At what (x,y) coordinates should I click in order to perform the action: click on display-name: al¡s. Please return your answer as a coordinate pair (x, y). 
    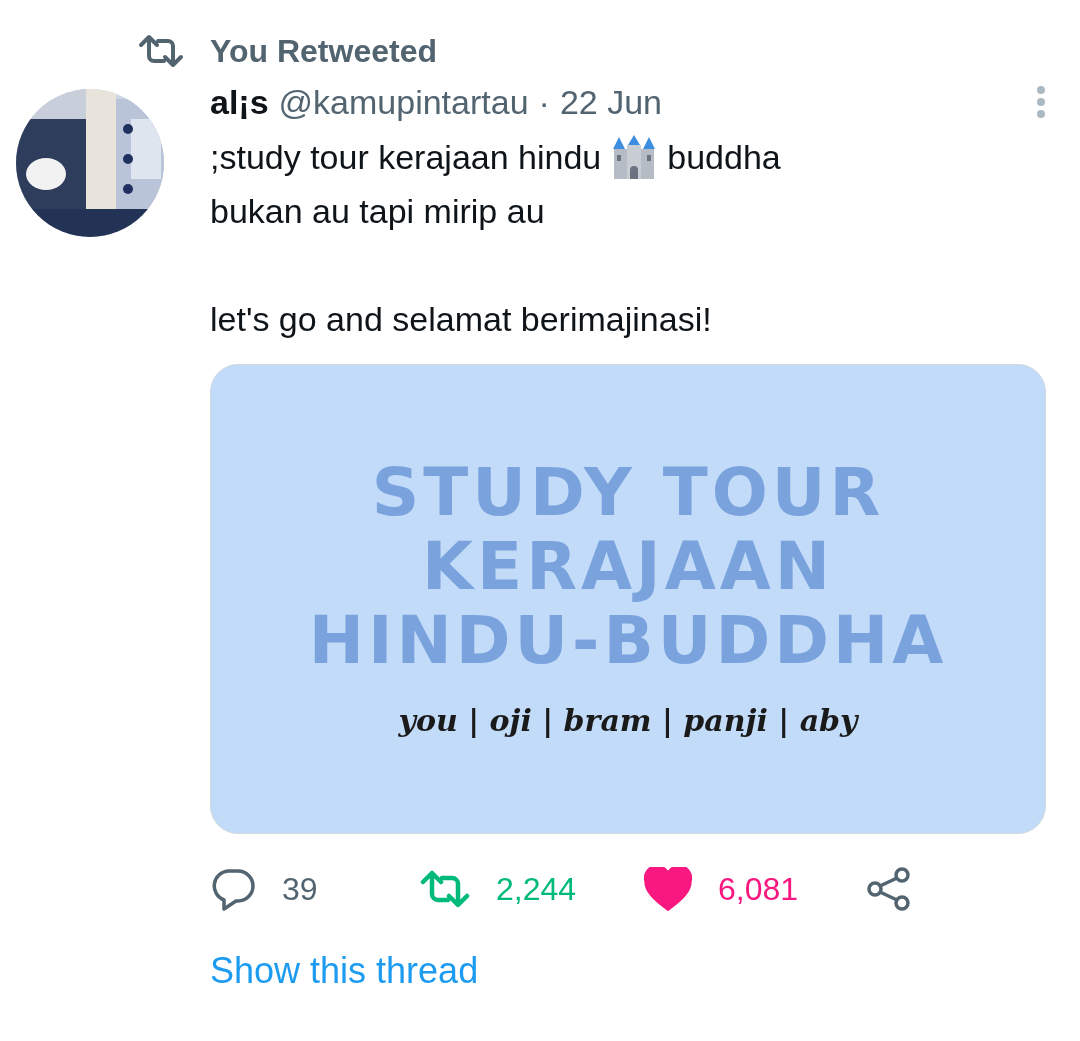
    Looking at the image, I should click on (239, 102).